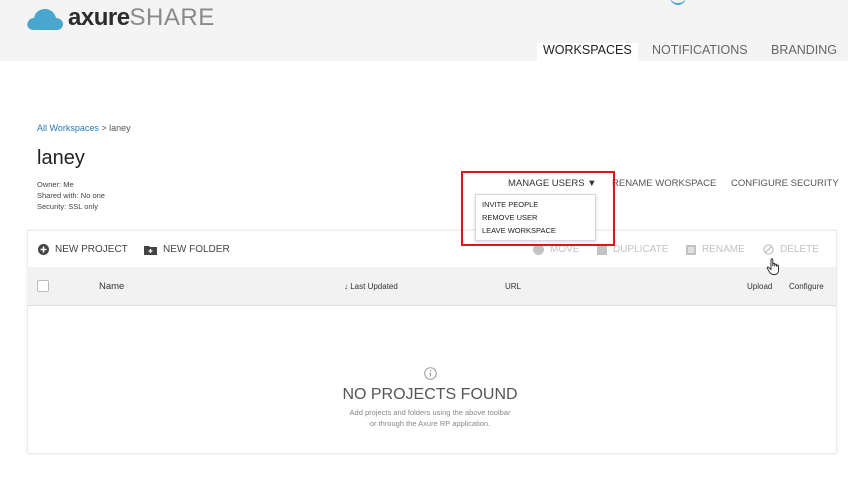 The height and width of the screenshot is (480, 848). Describe the element at coordinates (772, 266) in the screenshot. I see `hand-cursor-icon` at that location.